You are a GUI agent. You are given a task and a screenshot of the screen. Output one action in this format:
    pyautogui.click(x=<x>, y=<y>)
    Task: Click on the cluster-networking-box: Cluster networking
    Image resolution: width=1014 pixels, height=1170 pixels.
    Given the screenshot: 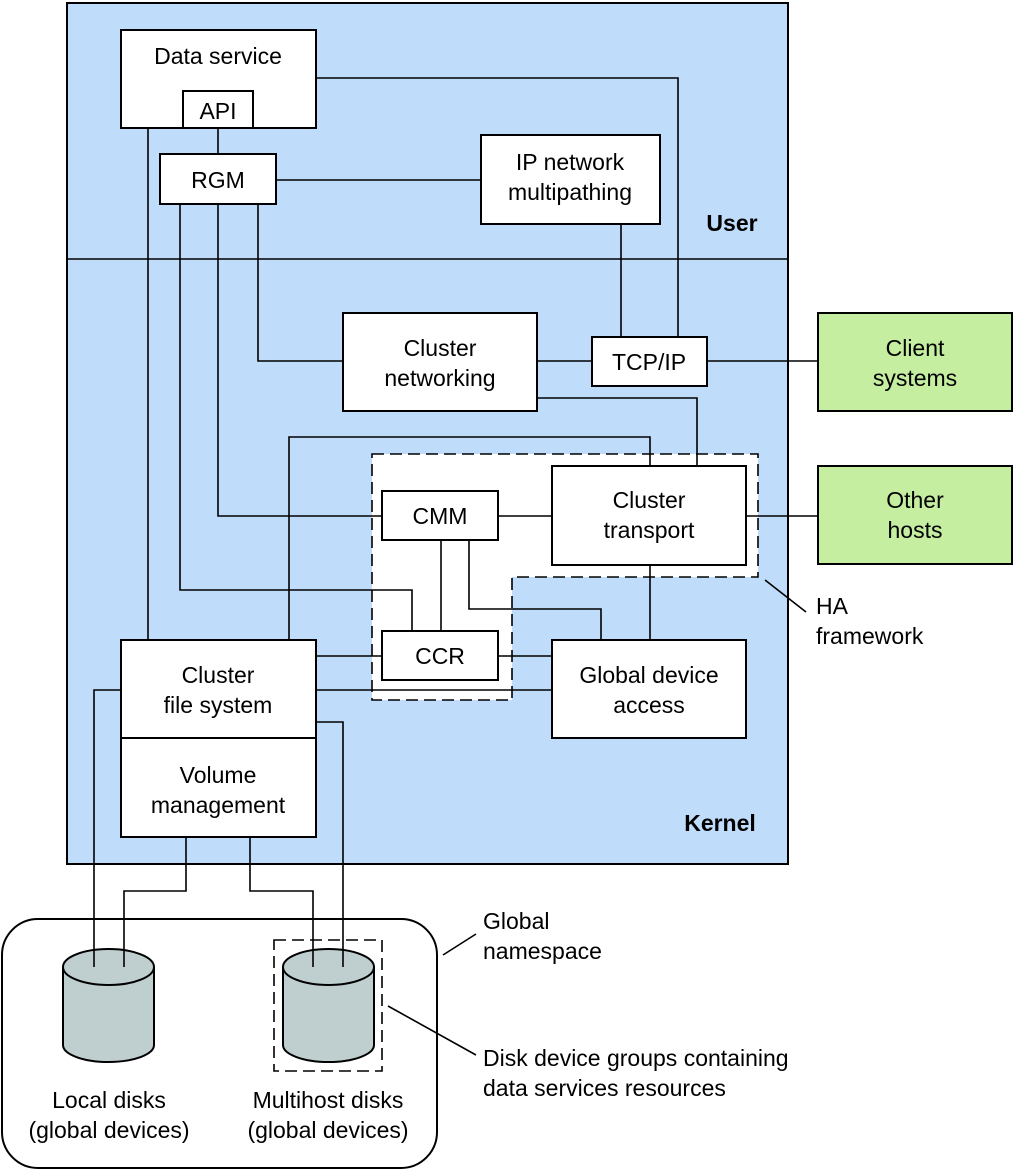 What is the action you would take?
    pyautogui.click(x=440, y=362)
    